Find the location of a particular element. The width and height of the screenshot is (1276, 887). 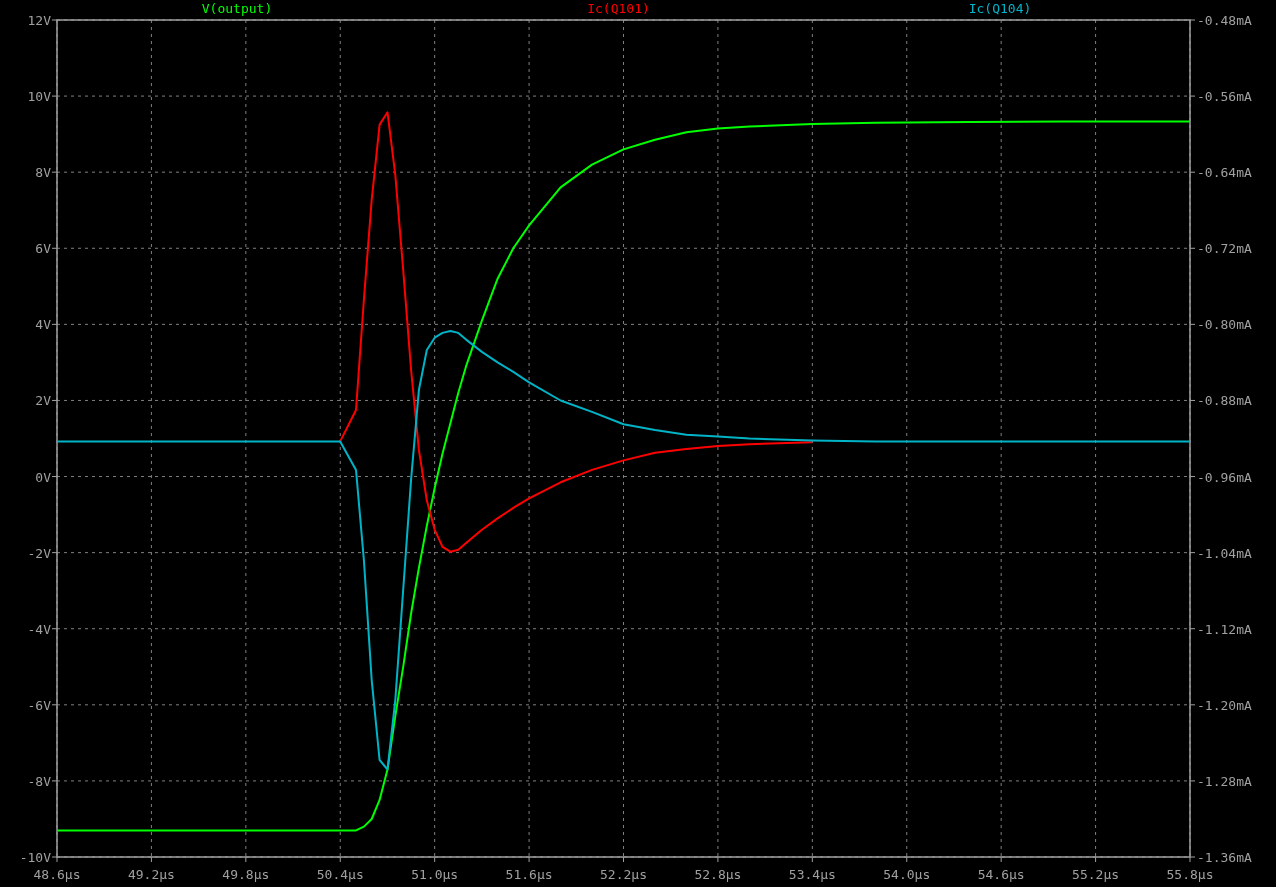

trace-label: V(output) is located at coordinates (237, 8).